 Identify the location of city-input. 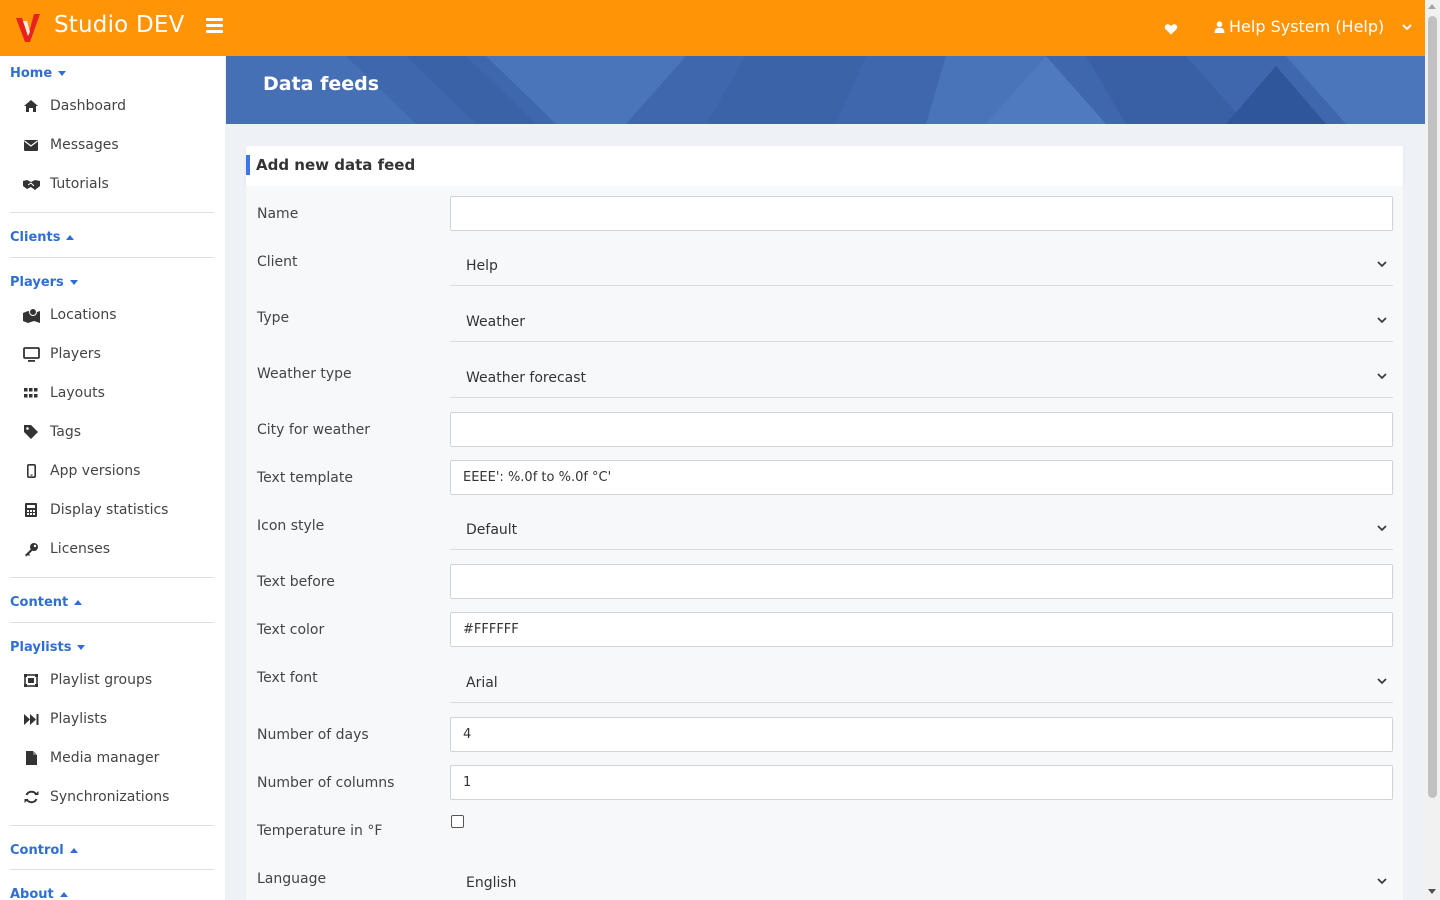
(921, 429).